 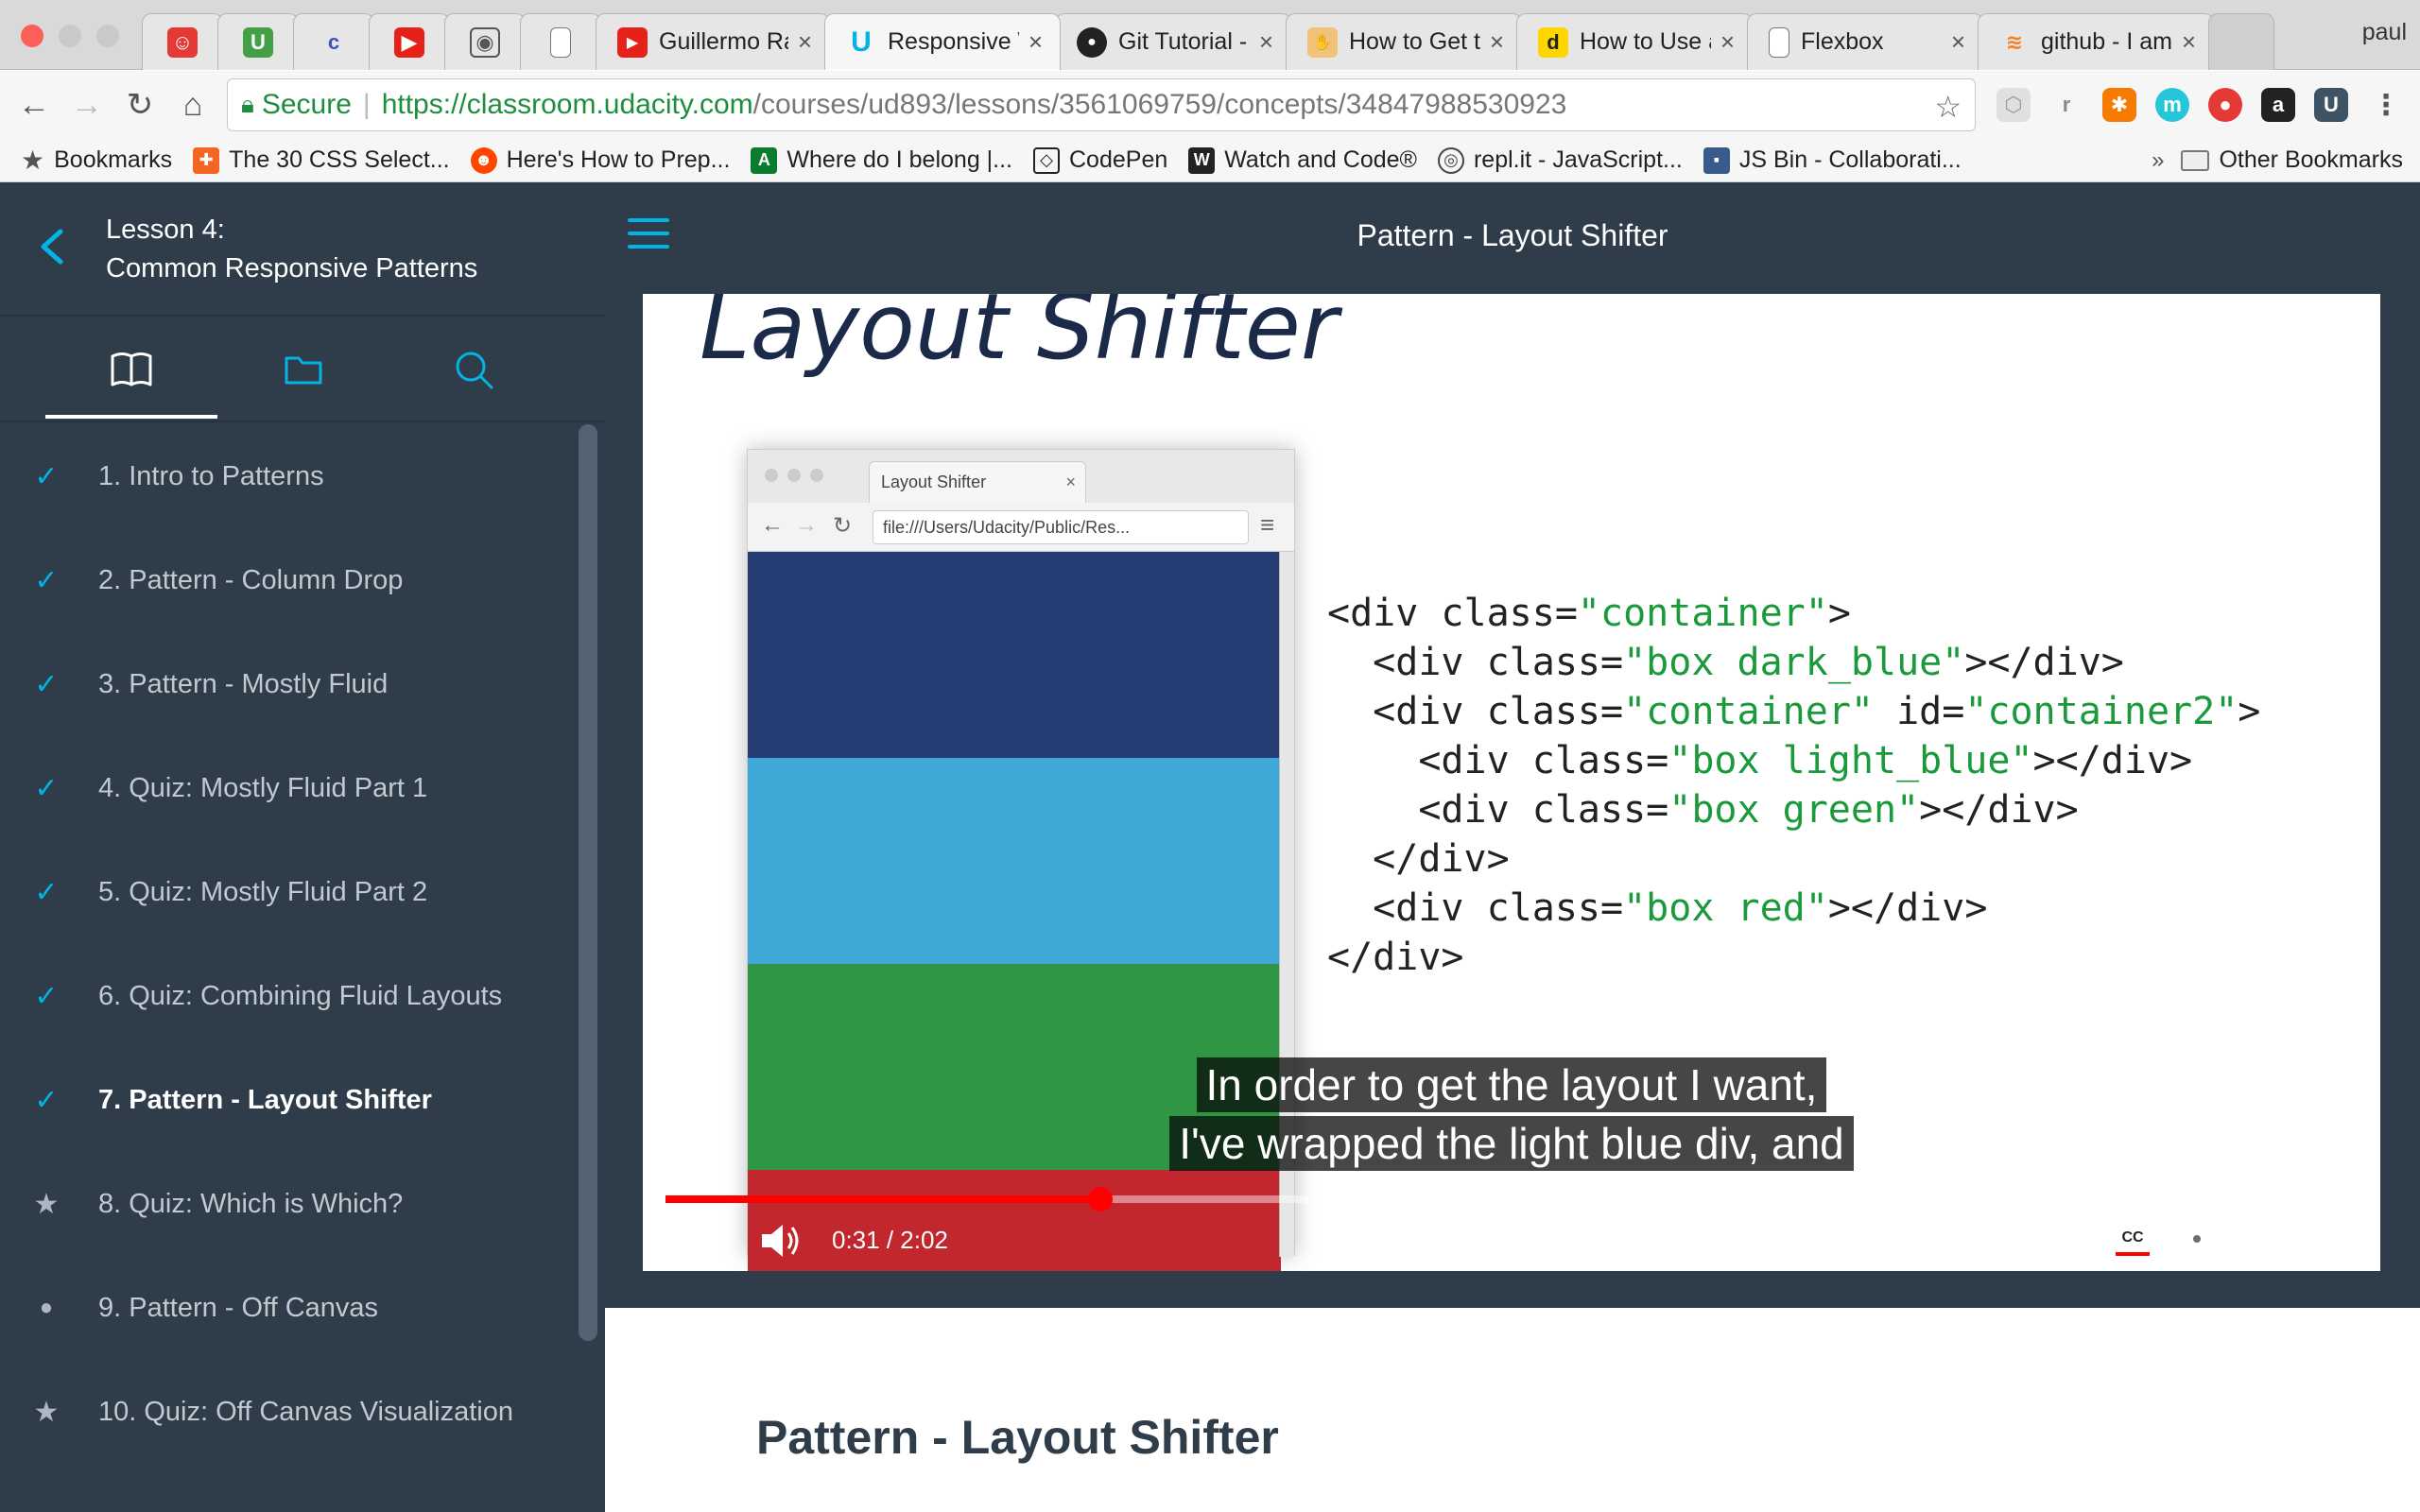 What do you see at coordinates (247, 104) in the screenshot?
I see `lock-icon: 🔒︎` at bounding box center [247, 104].